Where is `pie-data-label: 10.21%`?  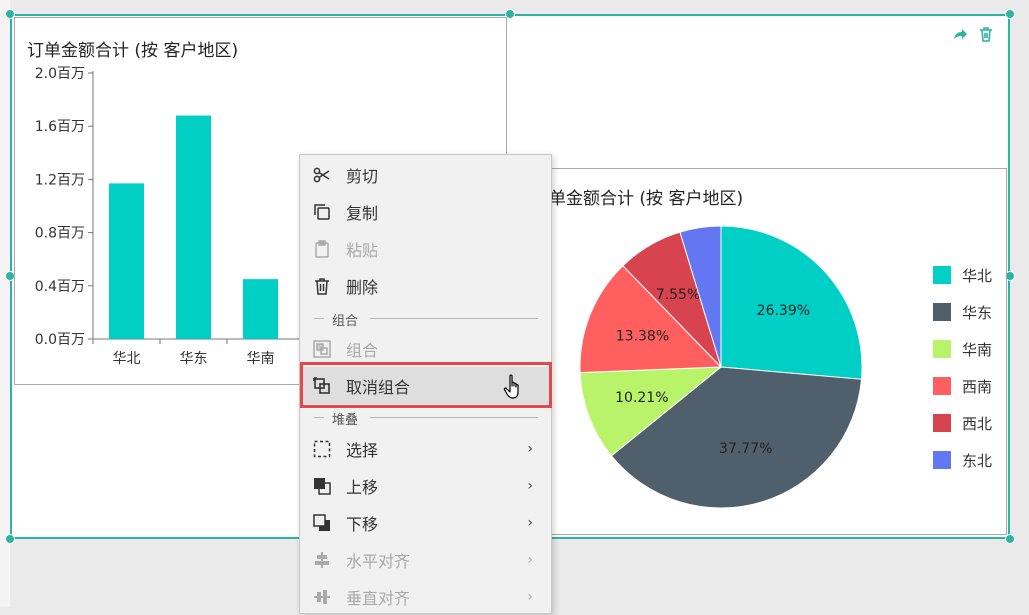
pie-data-label: 10.21% is located at coordinates (641, 398).